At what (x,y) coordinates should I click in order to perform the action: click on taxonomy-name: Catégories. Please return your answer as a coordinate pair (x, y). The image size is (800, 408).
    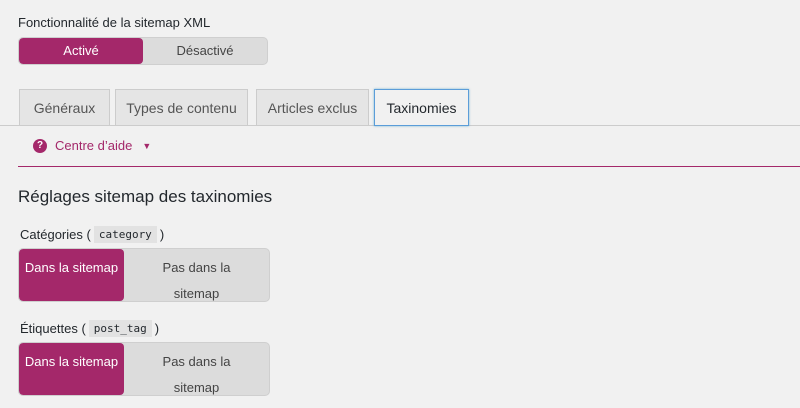
    Looking at the image, I should click on (51, 234).